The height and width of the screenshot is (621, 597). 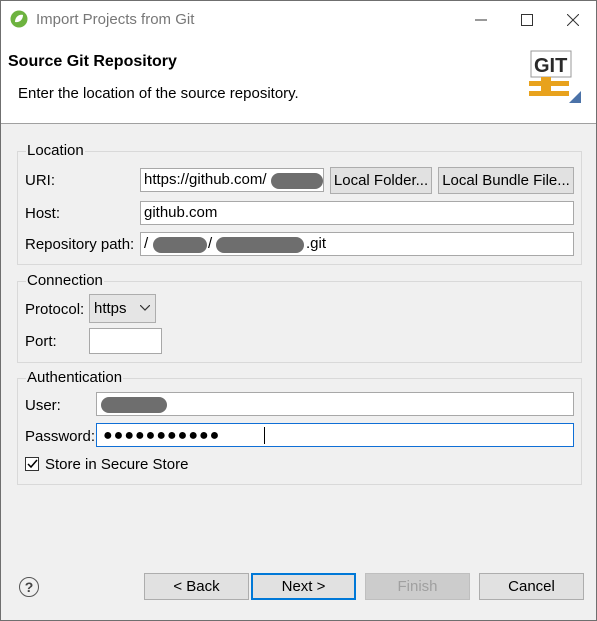 I want to click on checkmark-icon, so click(x=32, y=464).